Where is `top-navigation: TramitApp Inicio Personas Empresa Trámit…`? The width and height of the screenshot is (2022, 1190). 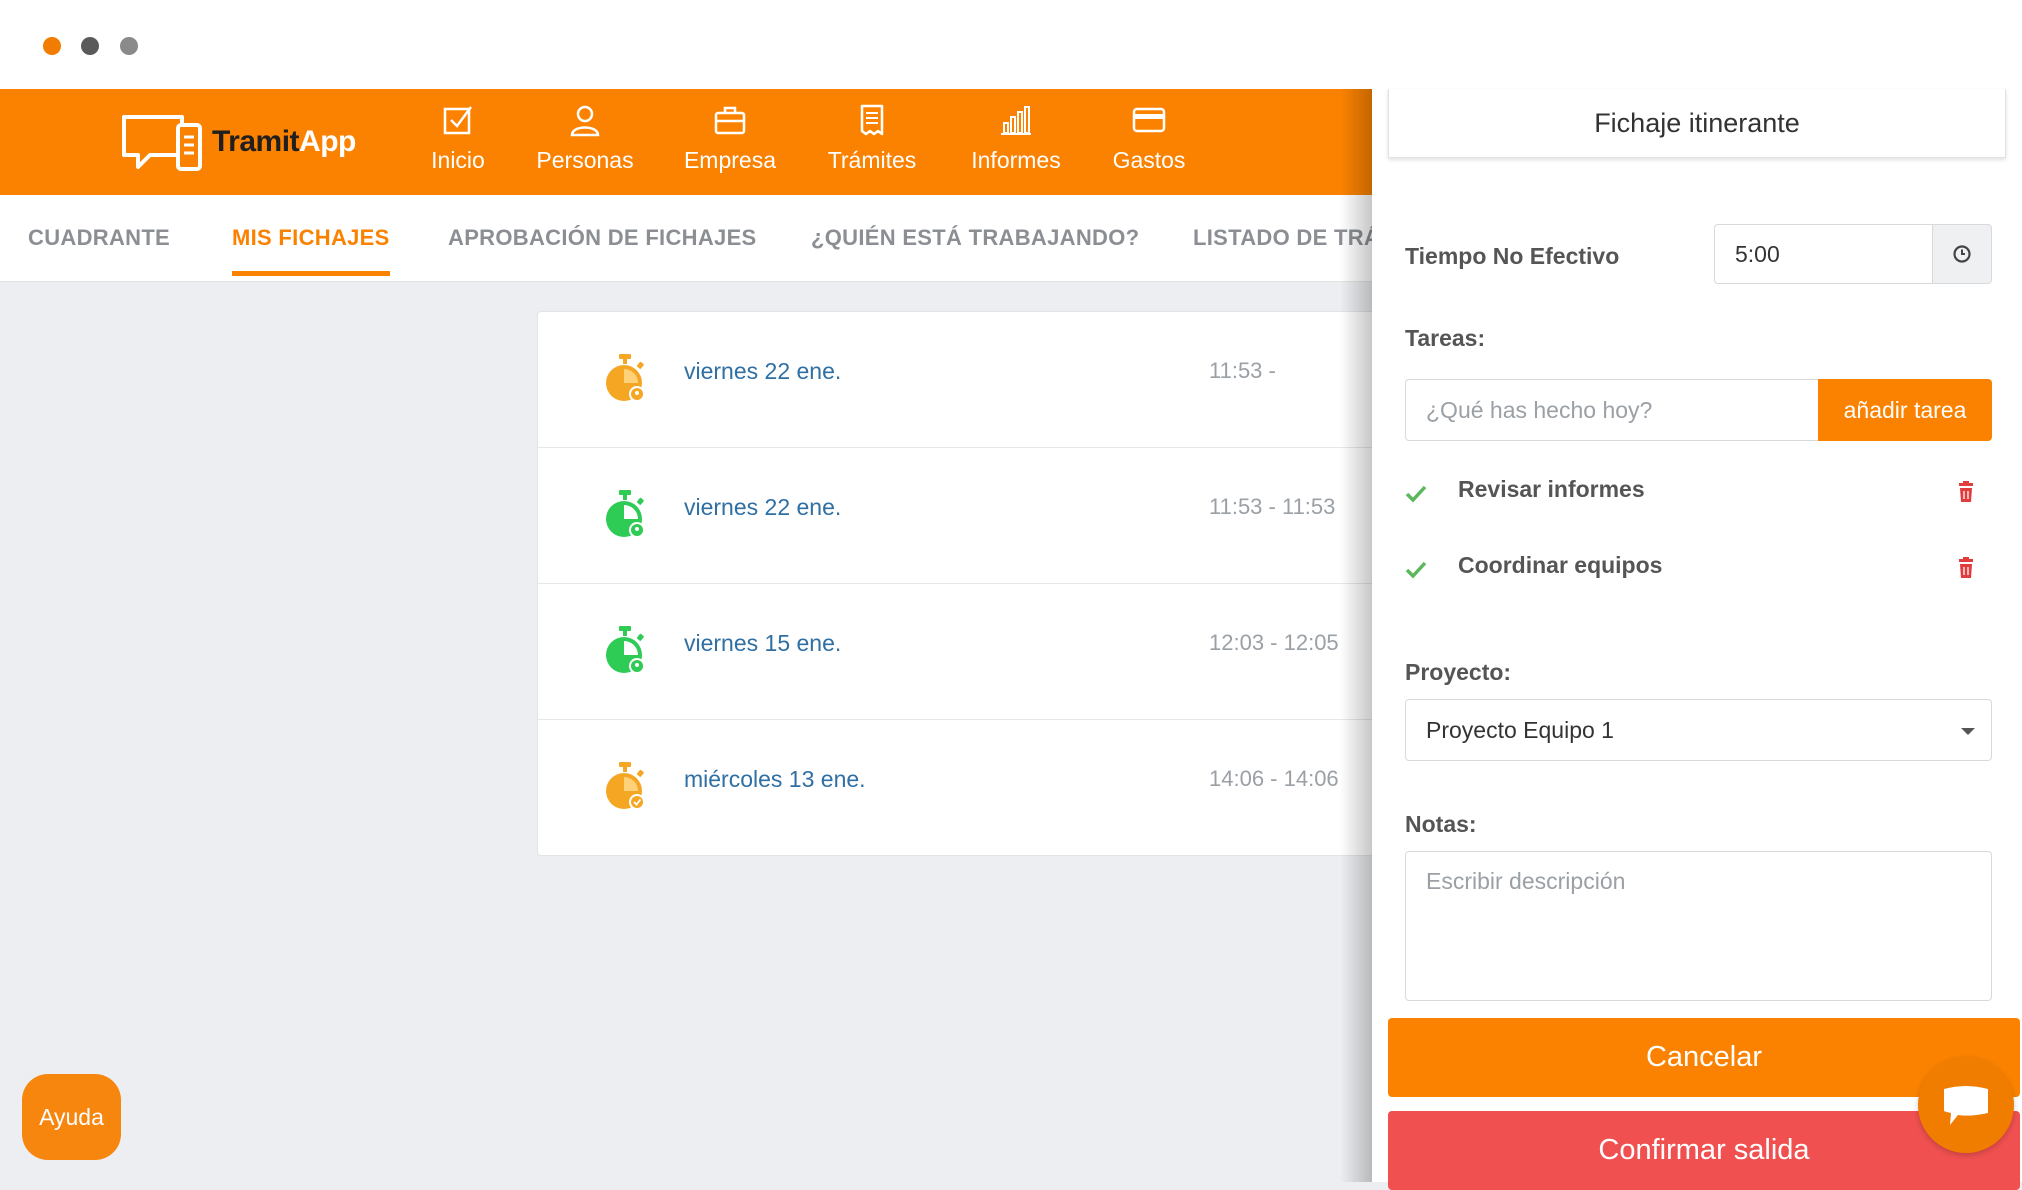 top-navigation: TramitApp Inicio Personas Empresa Trámit… is located at coordinates (686, 142).